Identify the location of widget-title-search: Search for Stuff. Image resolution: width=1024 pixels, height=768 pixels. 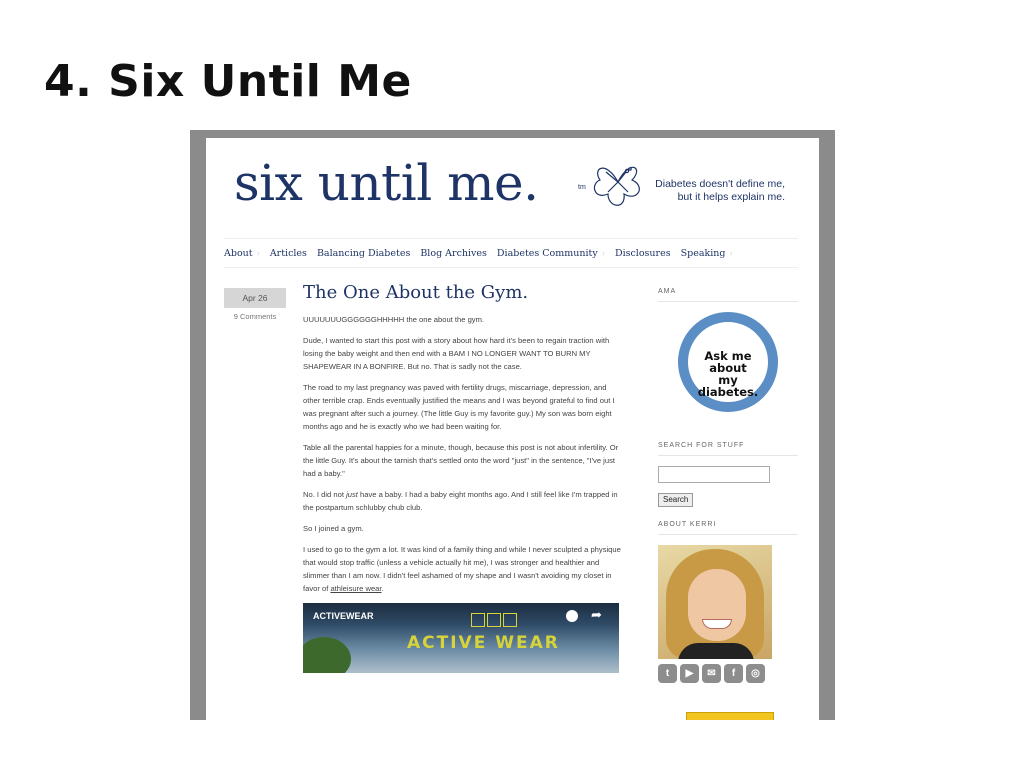
(728, 449).